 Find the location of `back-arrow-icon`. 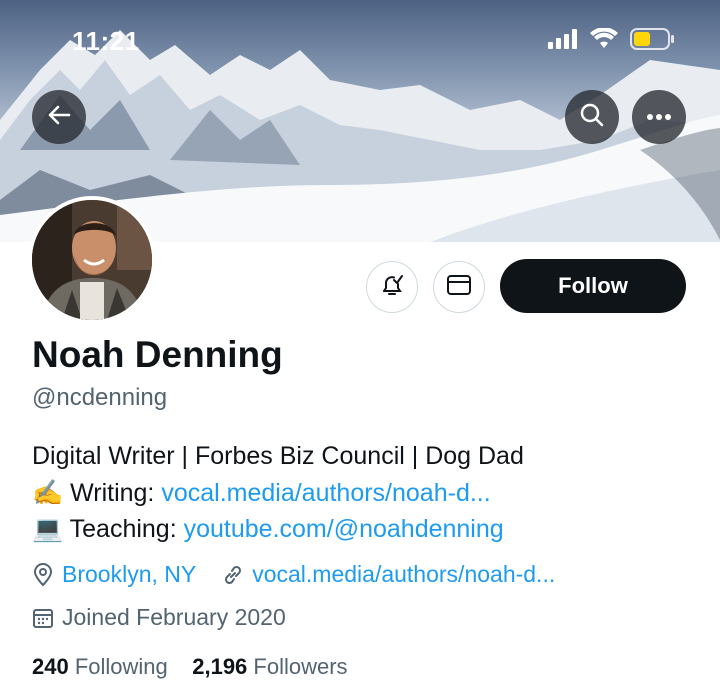

back-arrow-icon is located at coordinates (59, 117).